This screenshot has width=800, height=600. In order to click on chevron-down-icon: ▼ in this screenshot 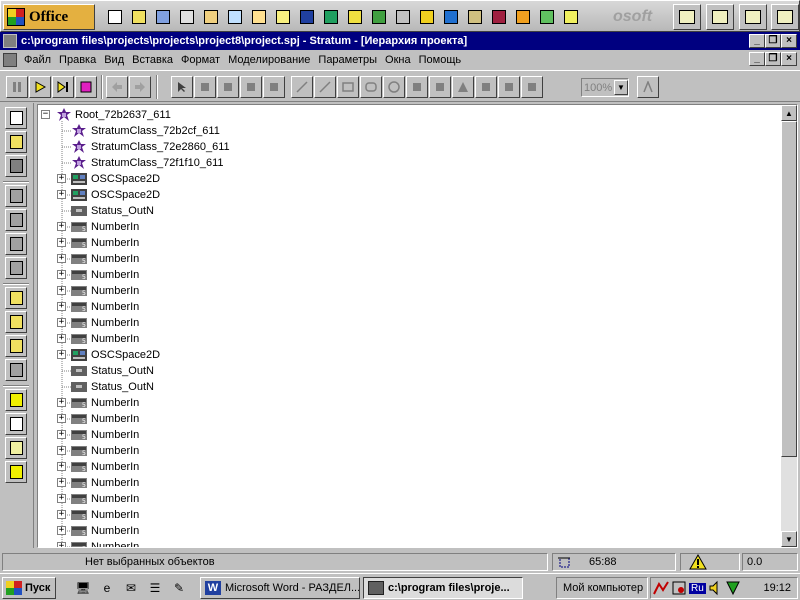, I will do `click(621, 87)`.